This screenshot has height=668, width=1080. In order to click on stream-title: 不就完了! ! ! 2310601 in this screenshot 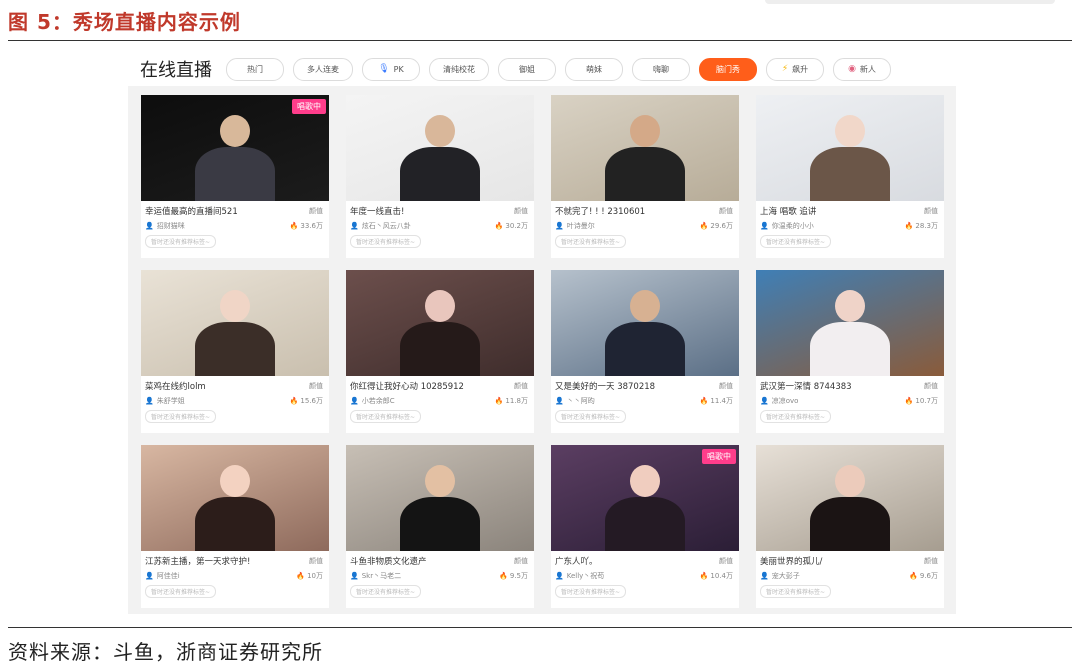, I will do `click(600, 212)`.